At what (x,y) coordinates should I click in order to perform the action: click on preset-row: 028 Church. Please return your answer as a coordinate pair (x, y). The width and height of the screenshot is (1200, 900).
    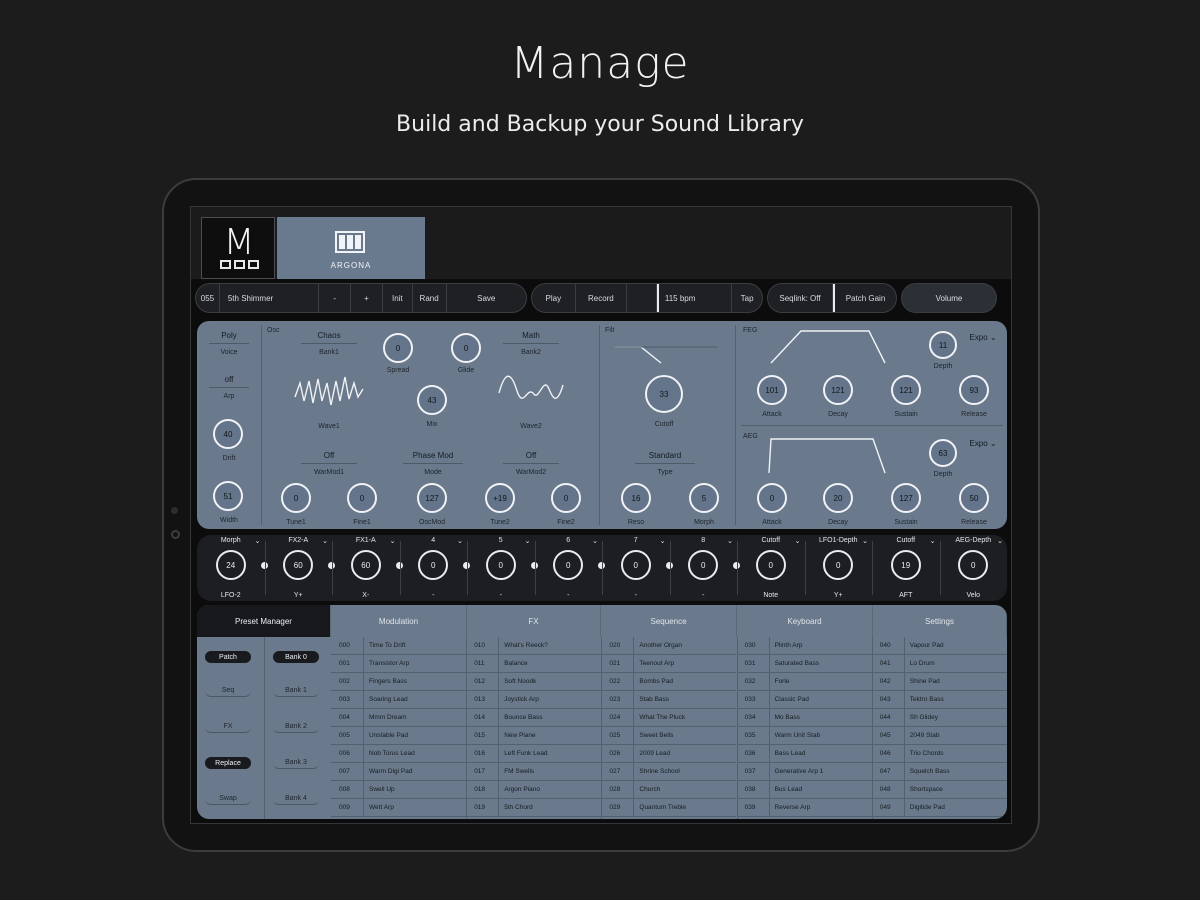
    Looking at the image, I should click on (669, 790).